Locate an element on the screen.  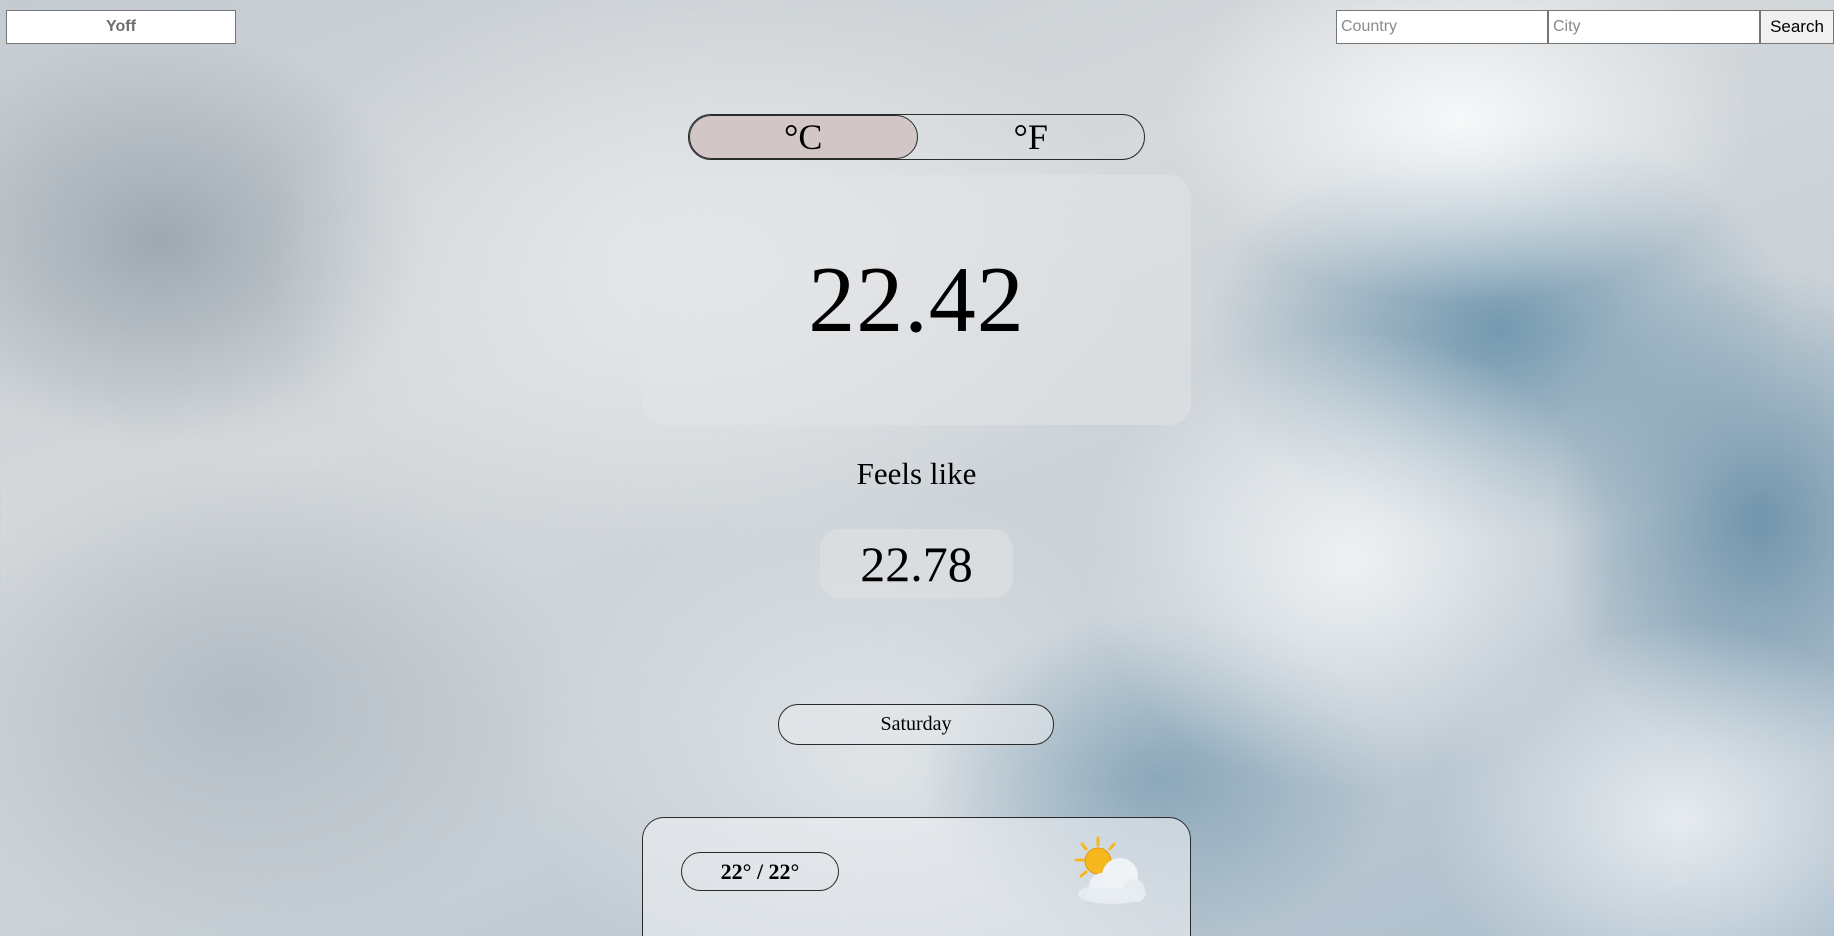
city-input is located at coordinates (1654, 27).